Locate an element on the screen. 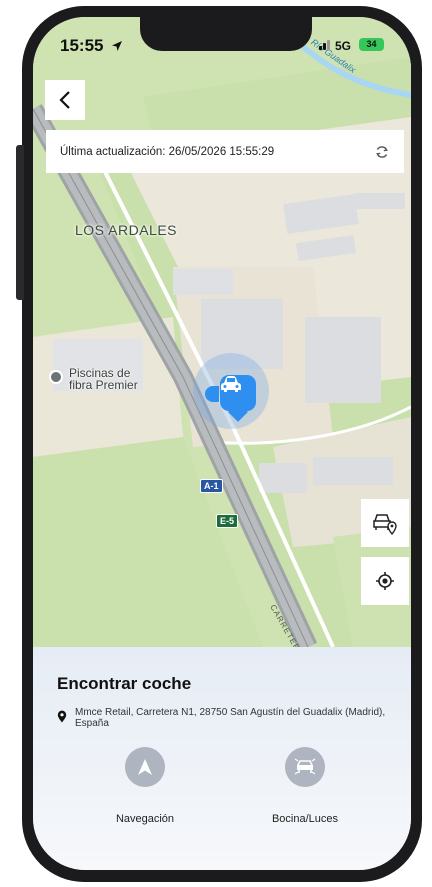  refresh-button is located at coordinates (382, 152).